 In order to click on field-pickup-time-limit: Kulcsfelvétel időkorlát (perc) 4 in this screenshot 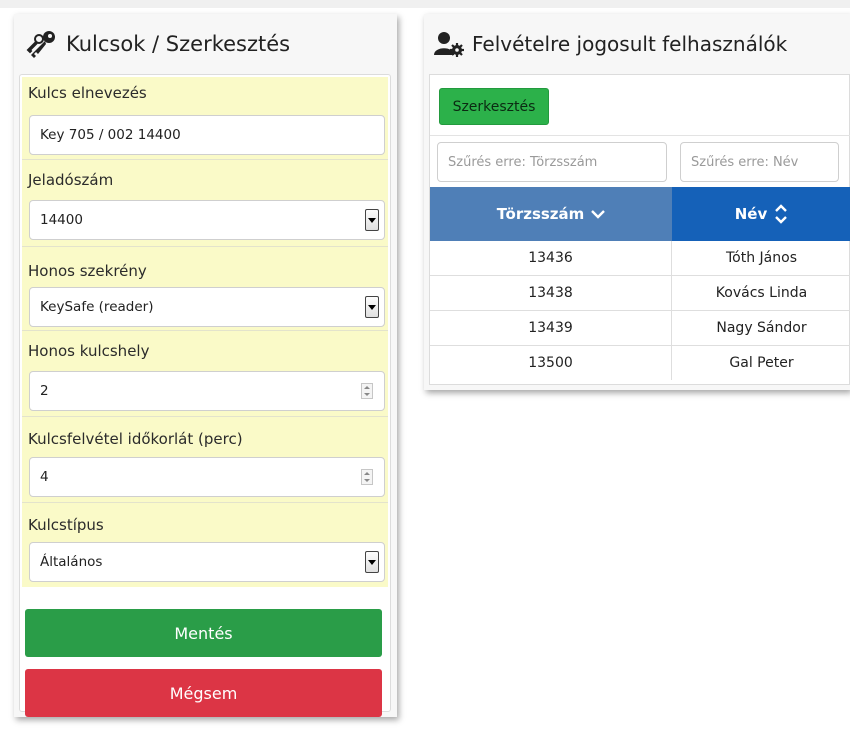, I will do `click(205, 460)`.